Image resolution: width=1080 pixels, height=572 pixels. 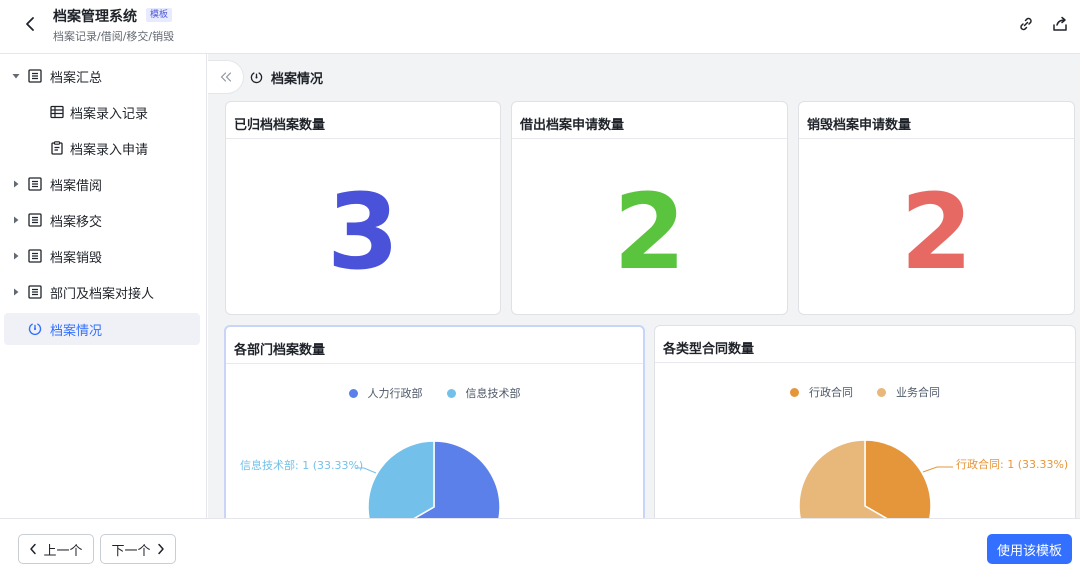 I want to click on footer-bar: 上一个 下一个 使用该模板, so click(x=540, y=545).